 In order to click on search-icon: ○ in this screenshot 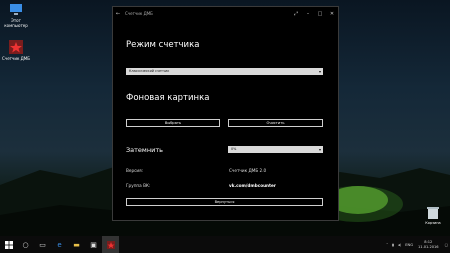, I will do `click(25, 244)`.